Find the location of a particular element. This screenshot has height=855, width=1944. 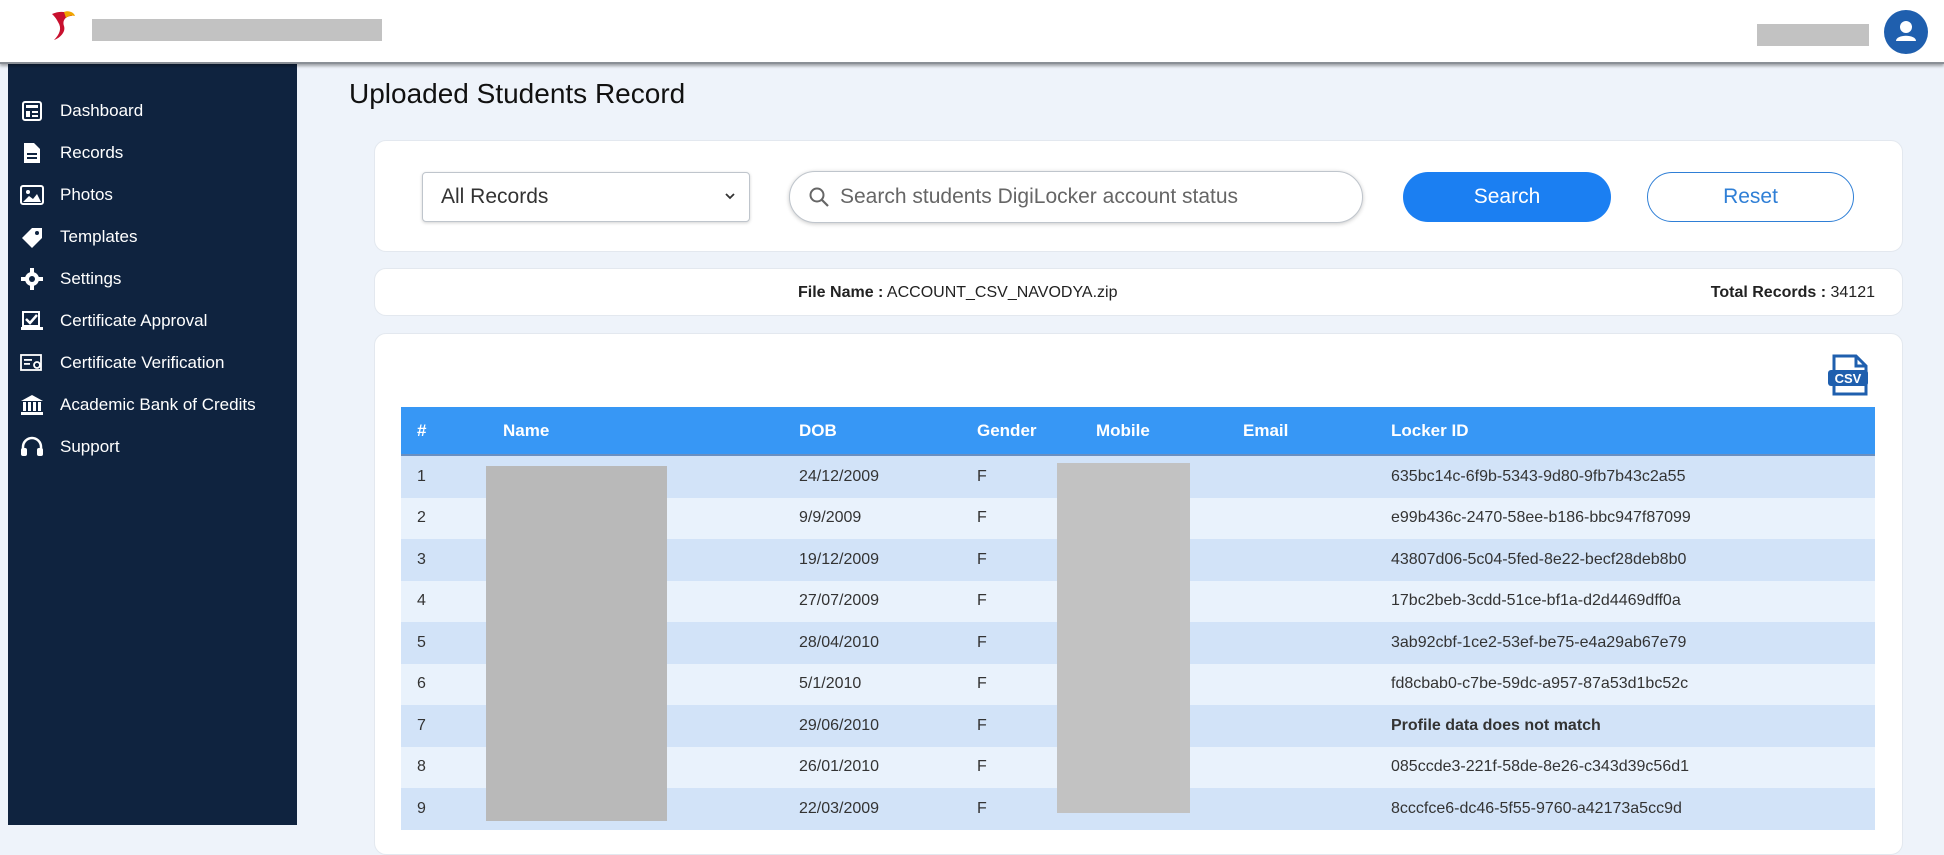

sidebar-item-templates: Templates is located at coordinates (152, 237).